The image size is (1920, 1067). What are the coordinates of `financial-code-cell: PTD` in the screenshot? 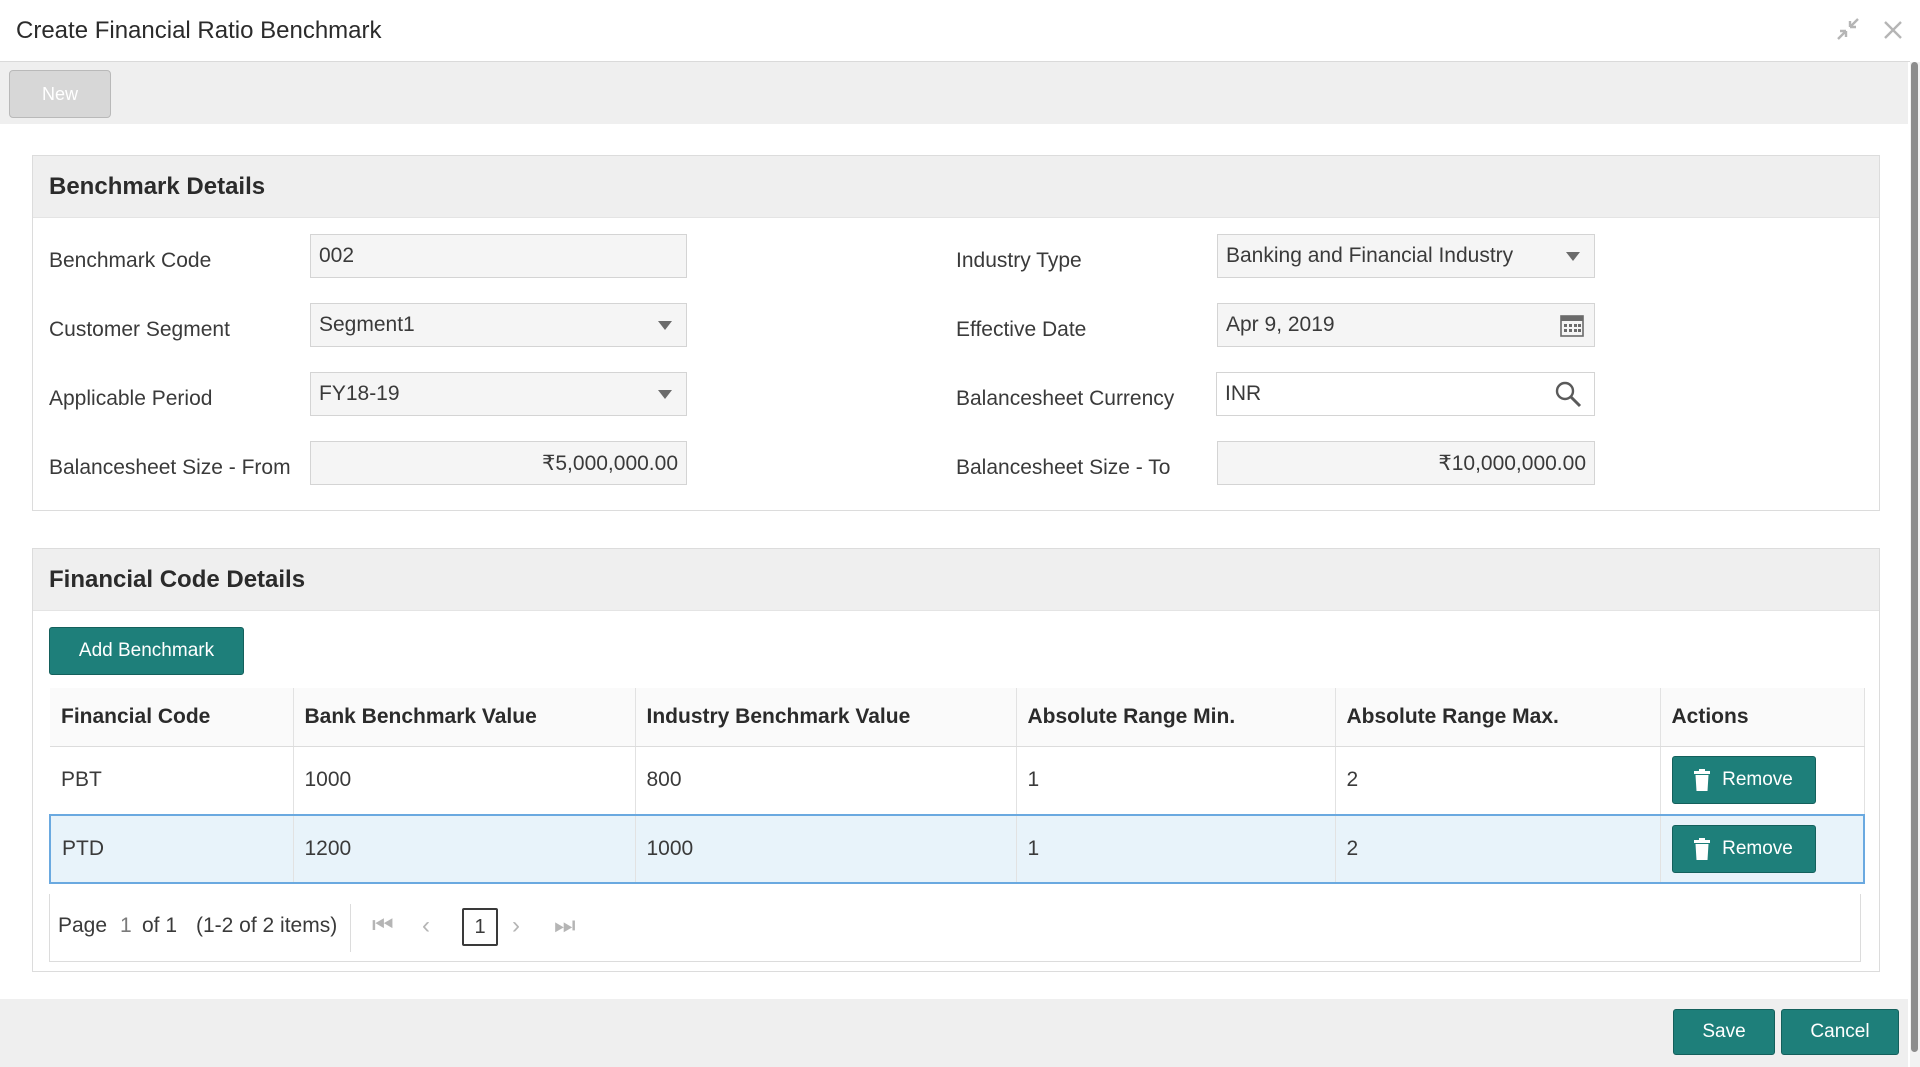 It's located at (171, 848).